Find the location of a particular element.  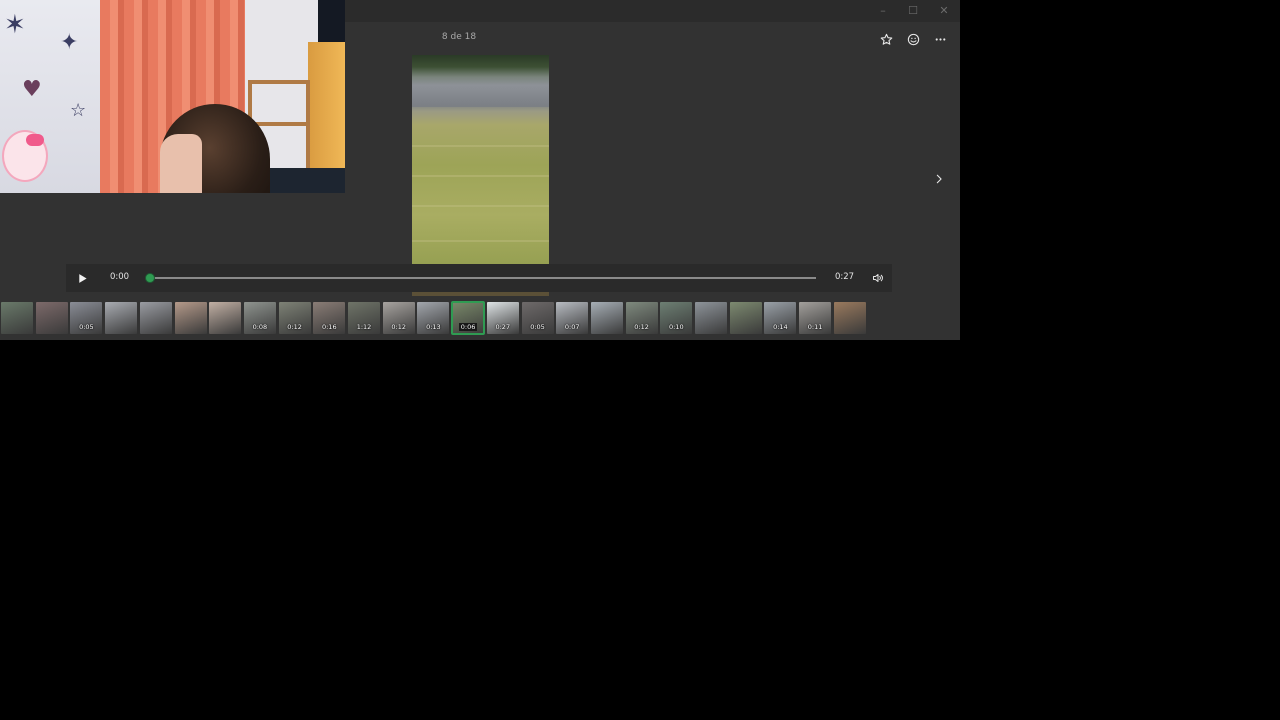

thumbnail-duration: 0:16 is located at coordinates (329, 327).